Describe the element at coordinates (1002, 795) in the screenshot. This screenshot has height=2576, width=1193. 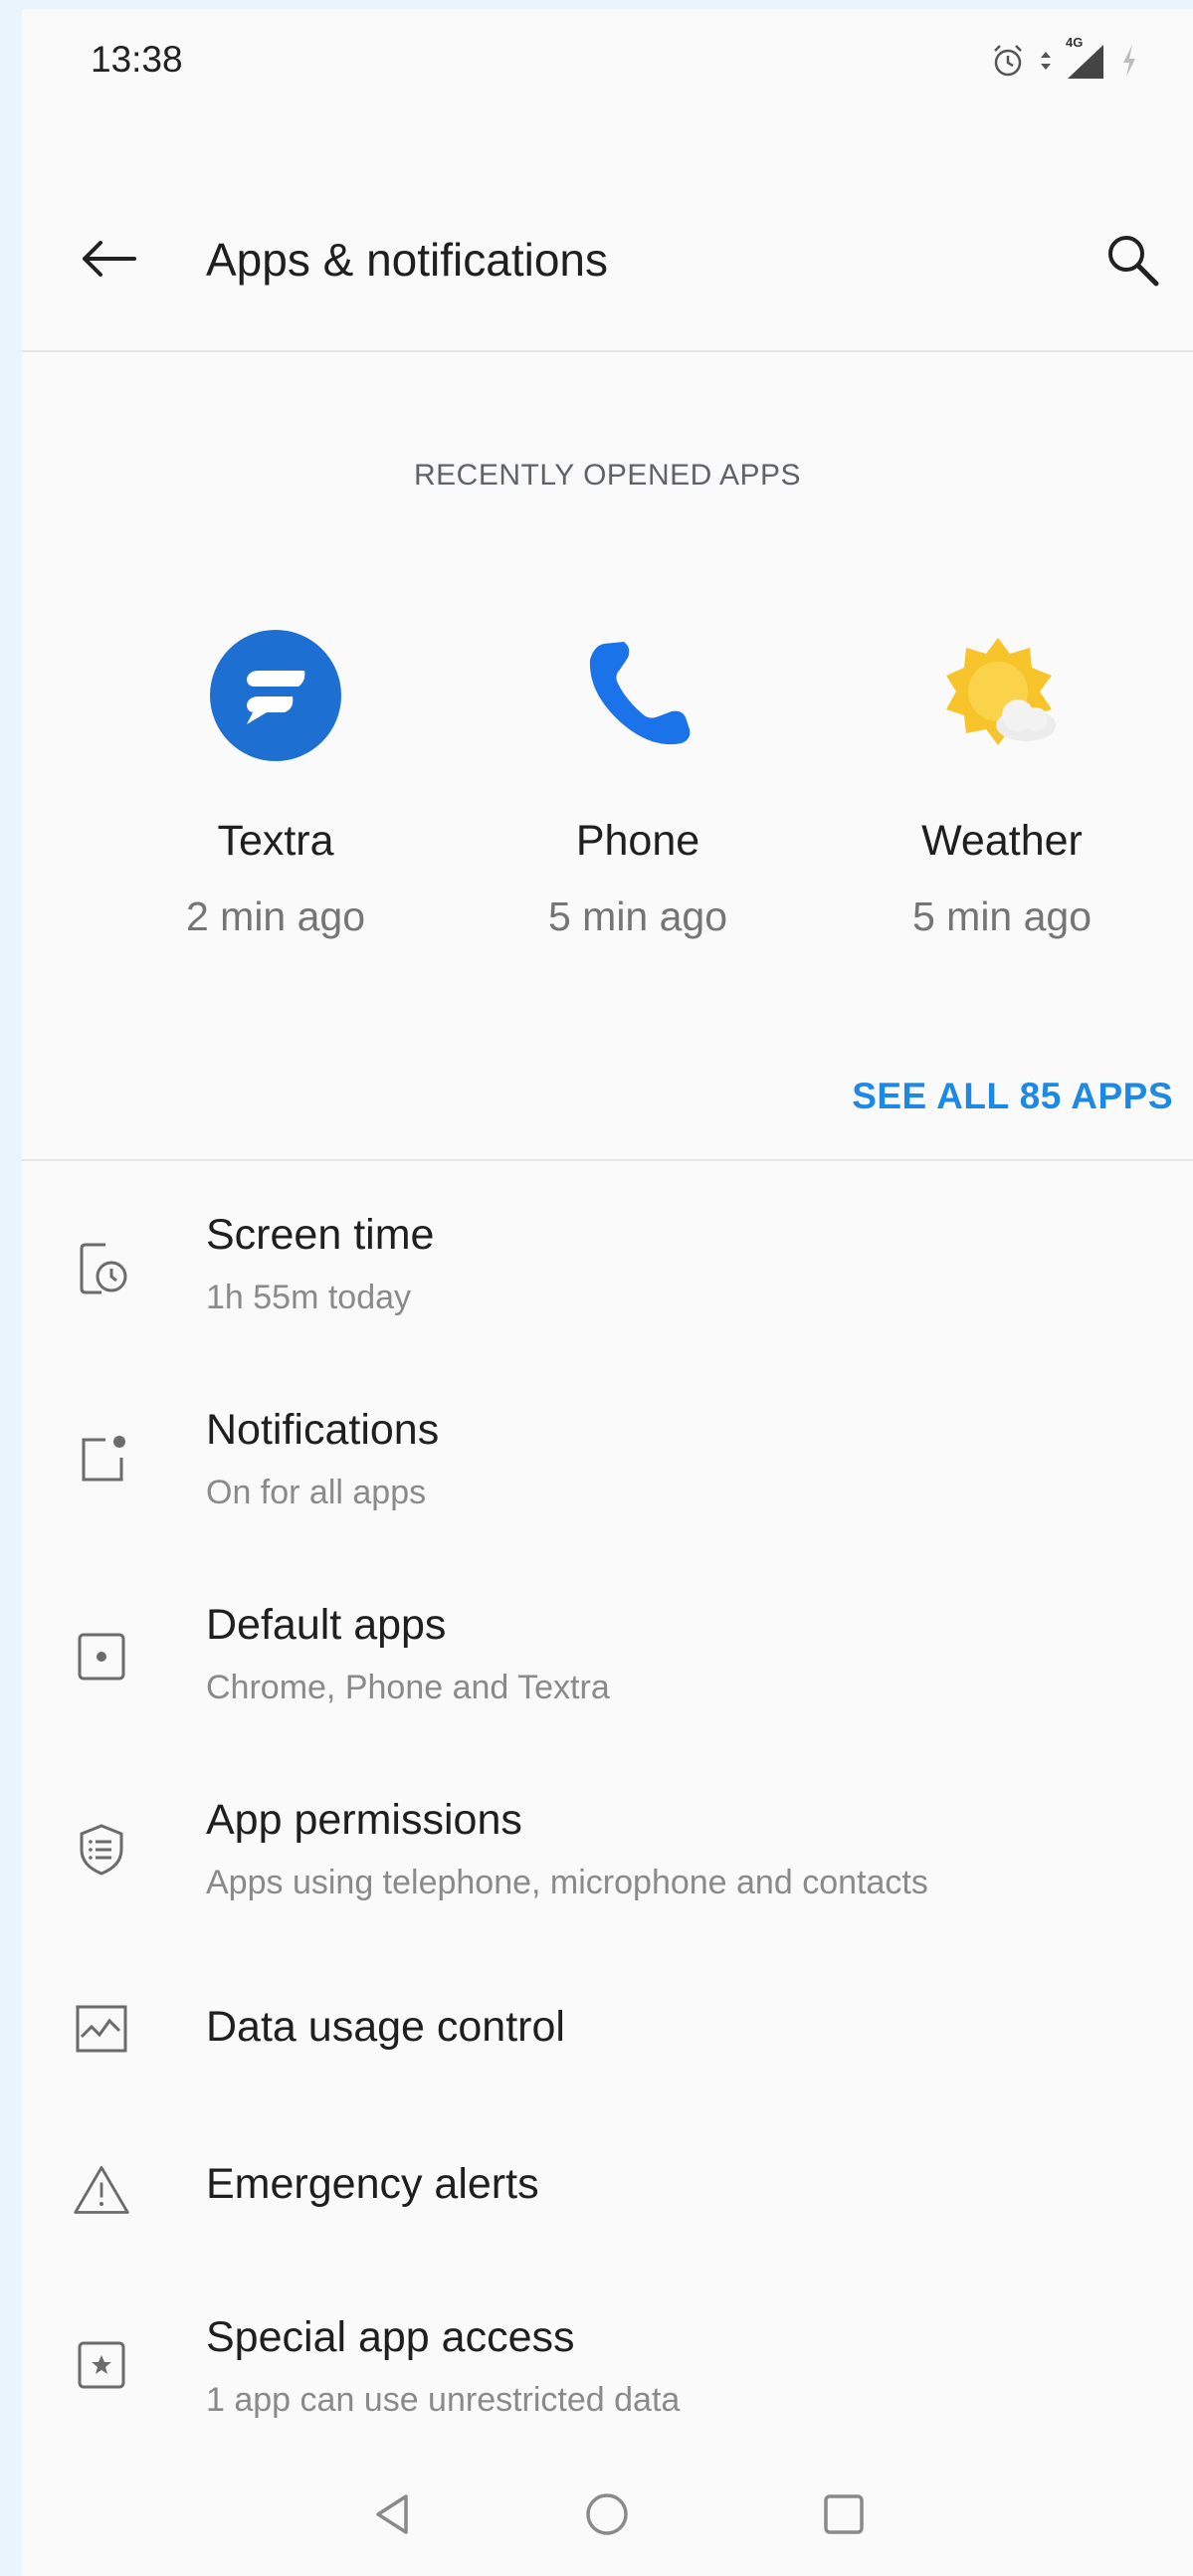
I see `recent-app-weather: Weather 5 min ago` at that location.